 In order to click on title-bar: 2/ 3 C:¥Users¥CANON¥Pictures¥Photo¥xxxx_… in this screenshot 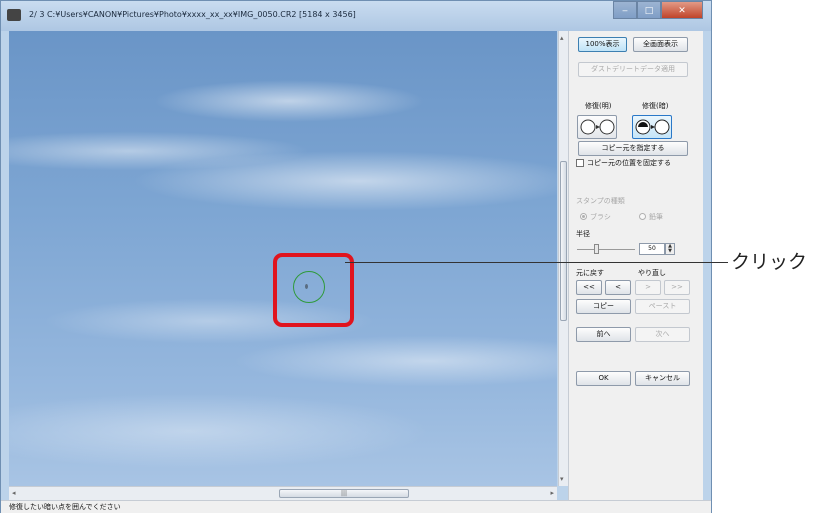, I will do `click(356, 16)`.